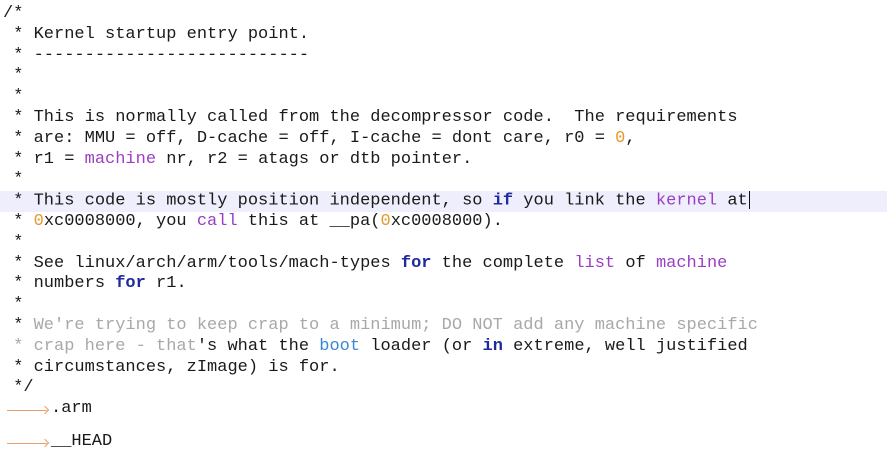 The image size is (887, 453). I want to click on code-line-18: * circumstances, zImage) is for., so click(443, 368).